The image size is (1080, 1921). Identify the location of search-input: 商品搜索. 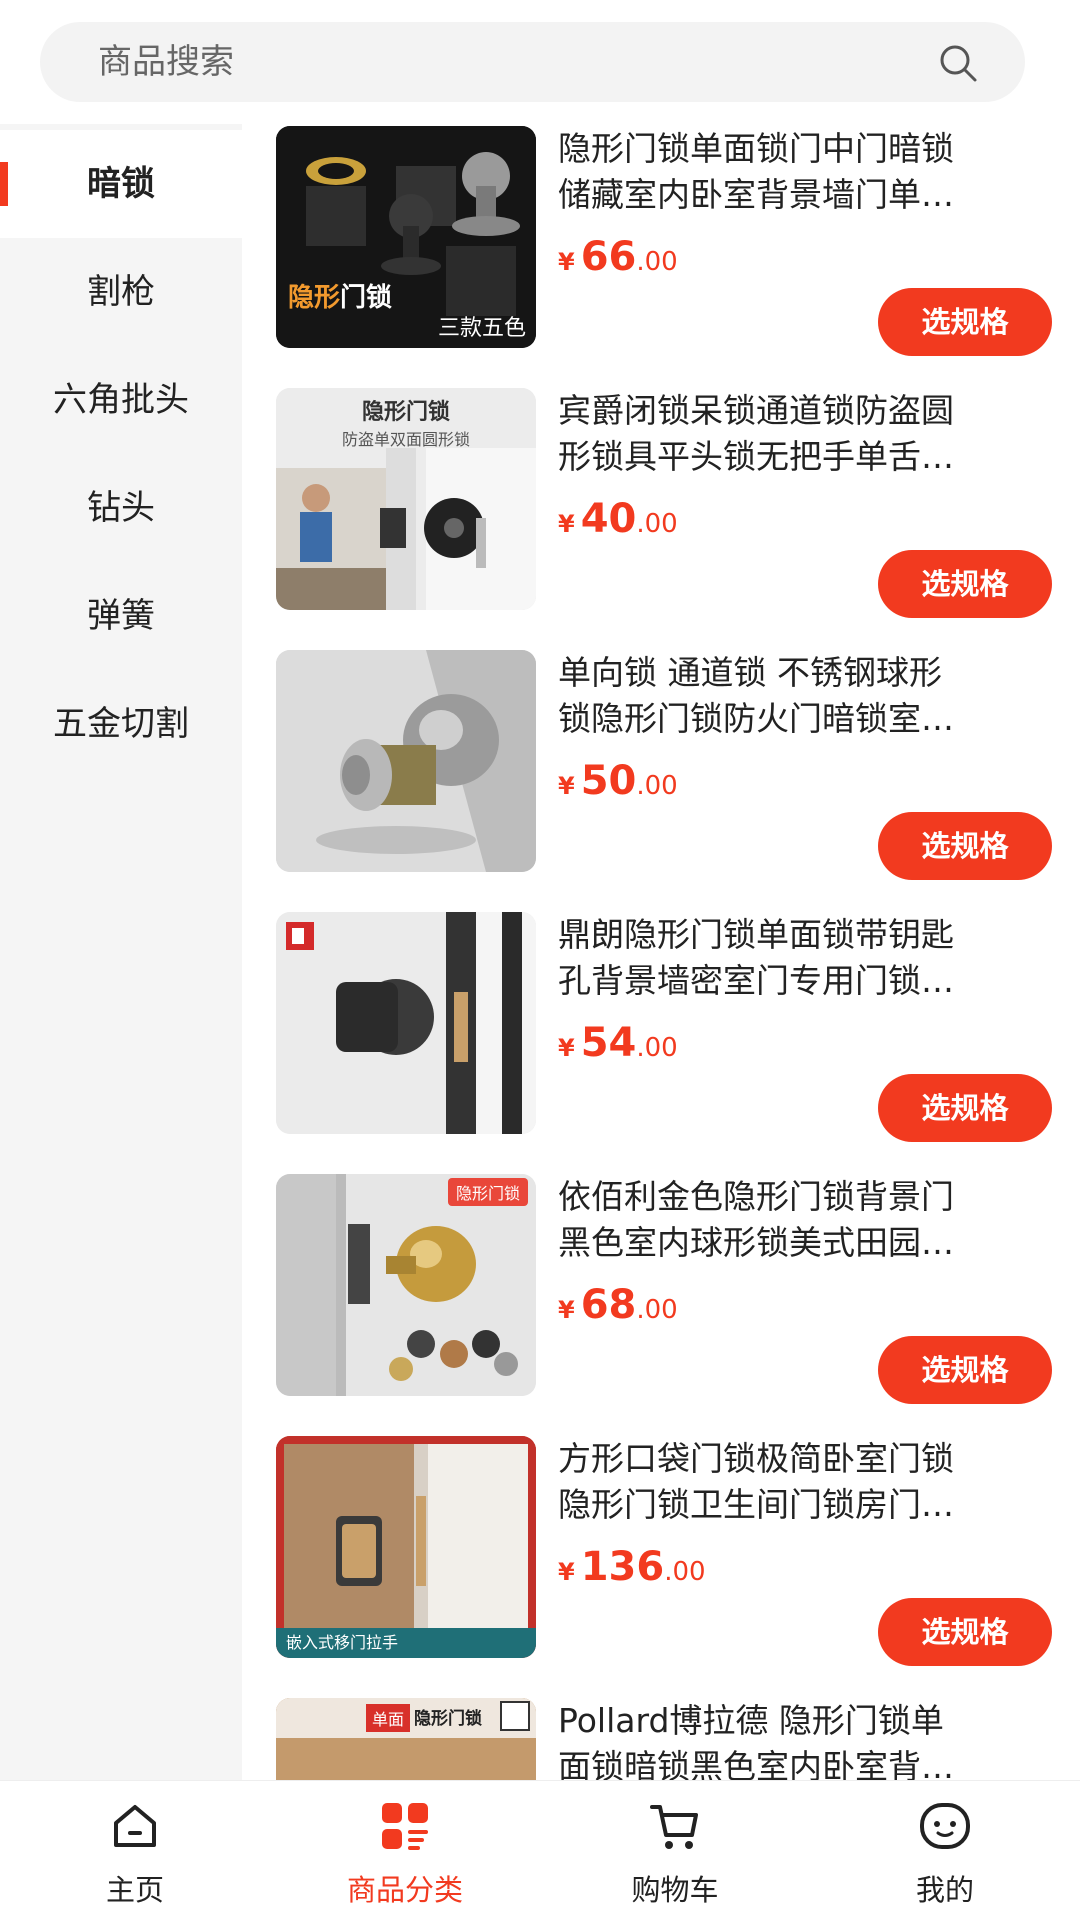
(532, 62).